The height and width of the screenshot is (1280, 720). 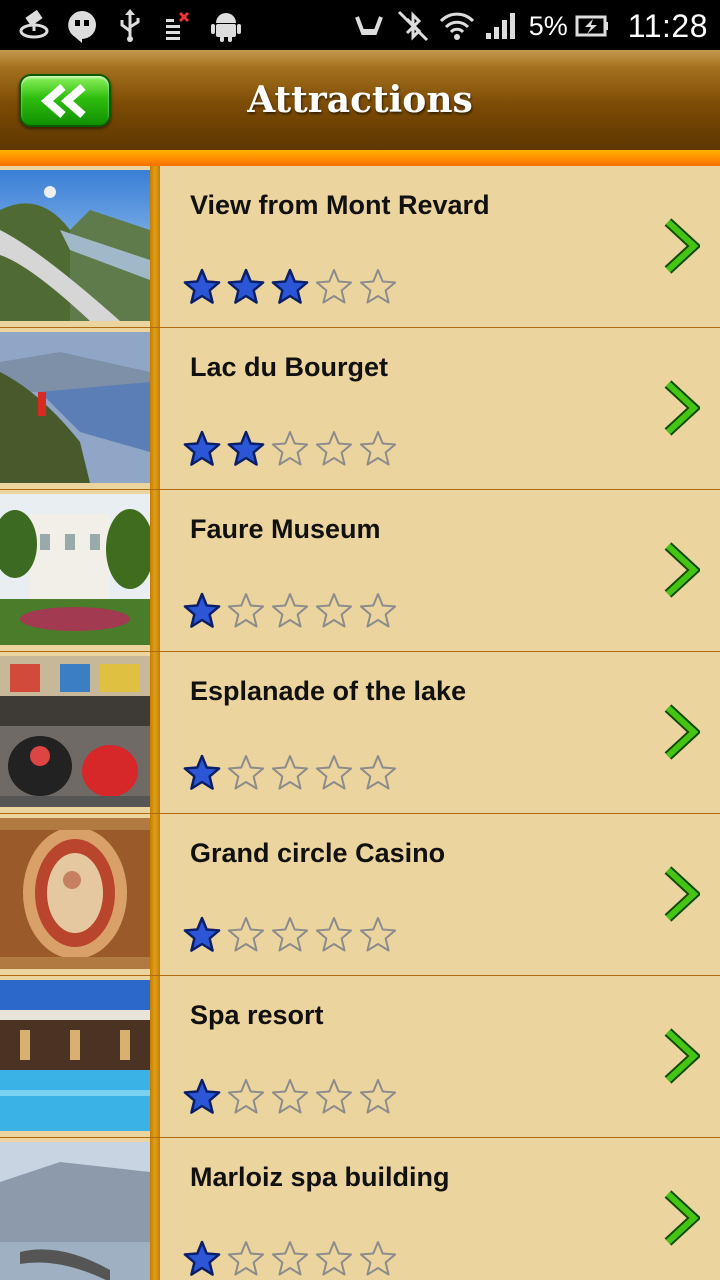 I want to click on list-item-attraction: Faure Museum, so click(x=360, y=571).